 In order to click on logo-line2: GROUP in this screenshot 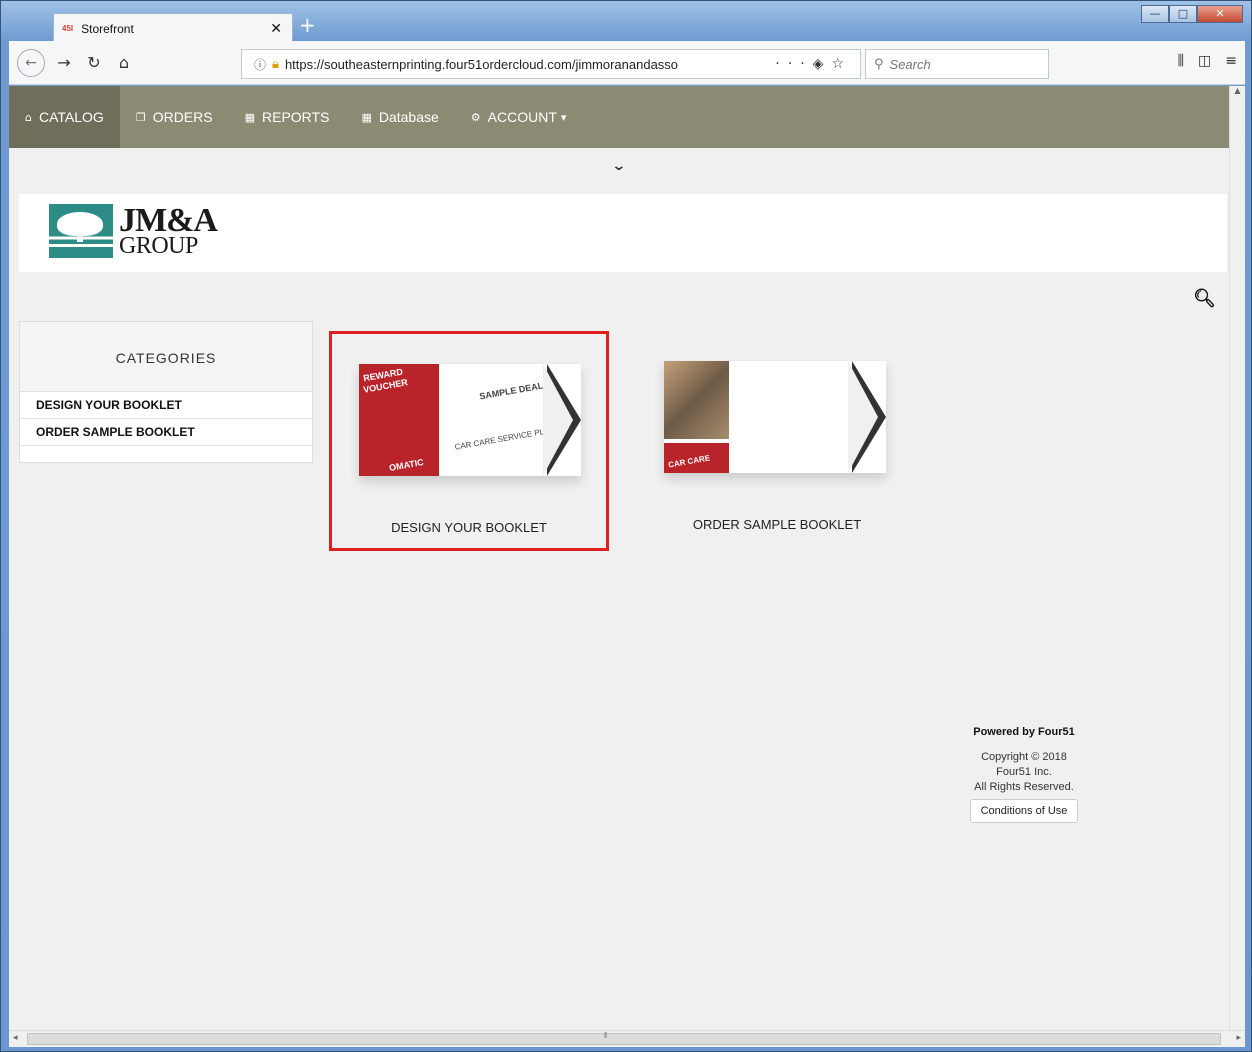, I will do `click(158, 246)`.